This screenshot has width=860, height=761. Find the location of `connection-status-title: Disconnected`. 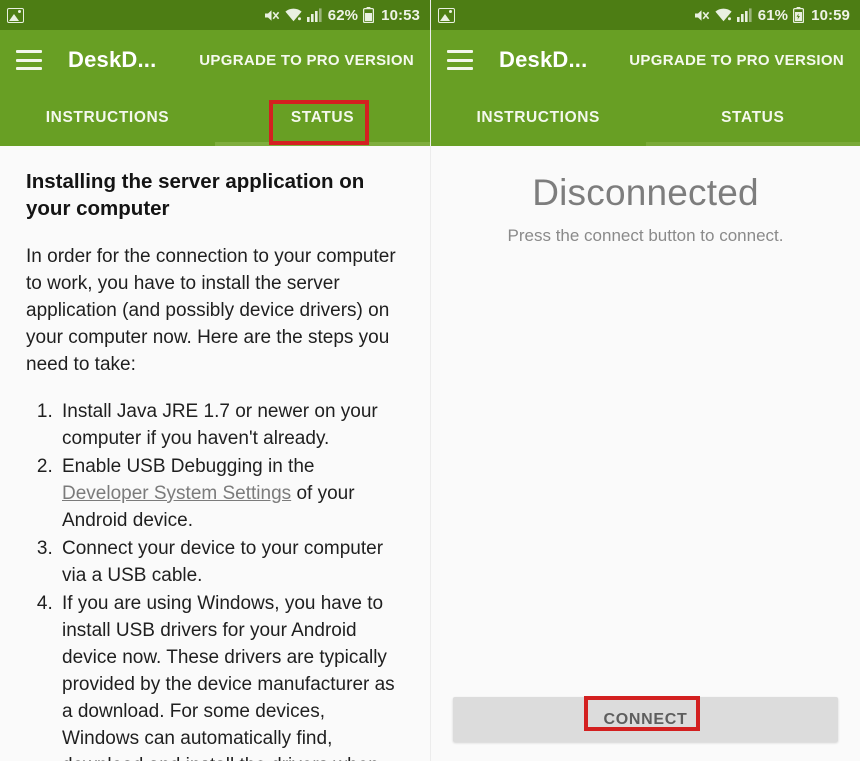

connection-status-title: Disconnected is located at coordinates (645, 192).